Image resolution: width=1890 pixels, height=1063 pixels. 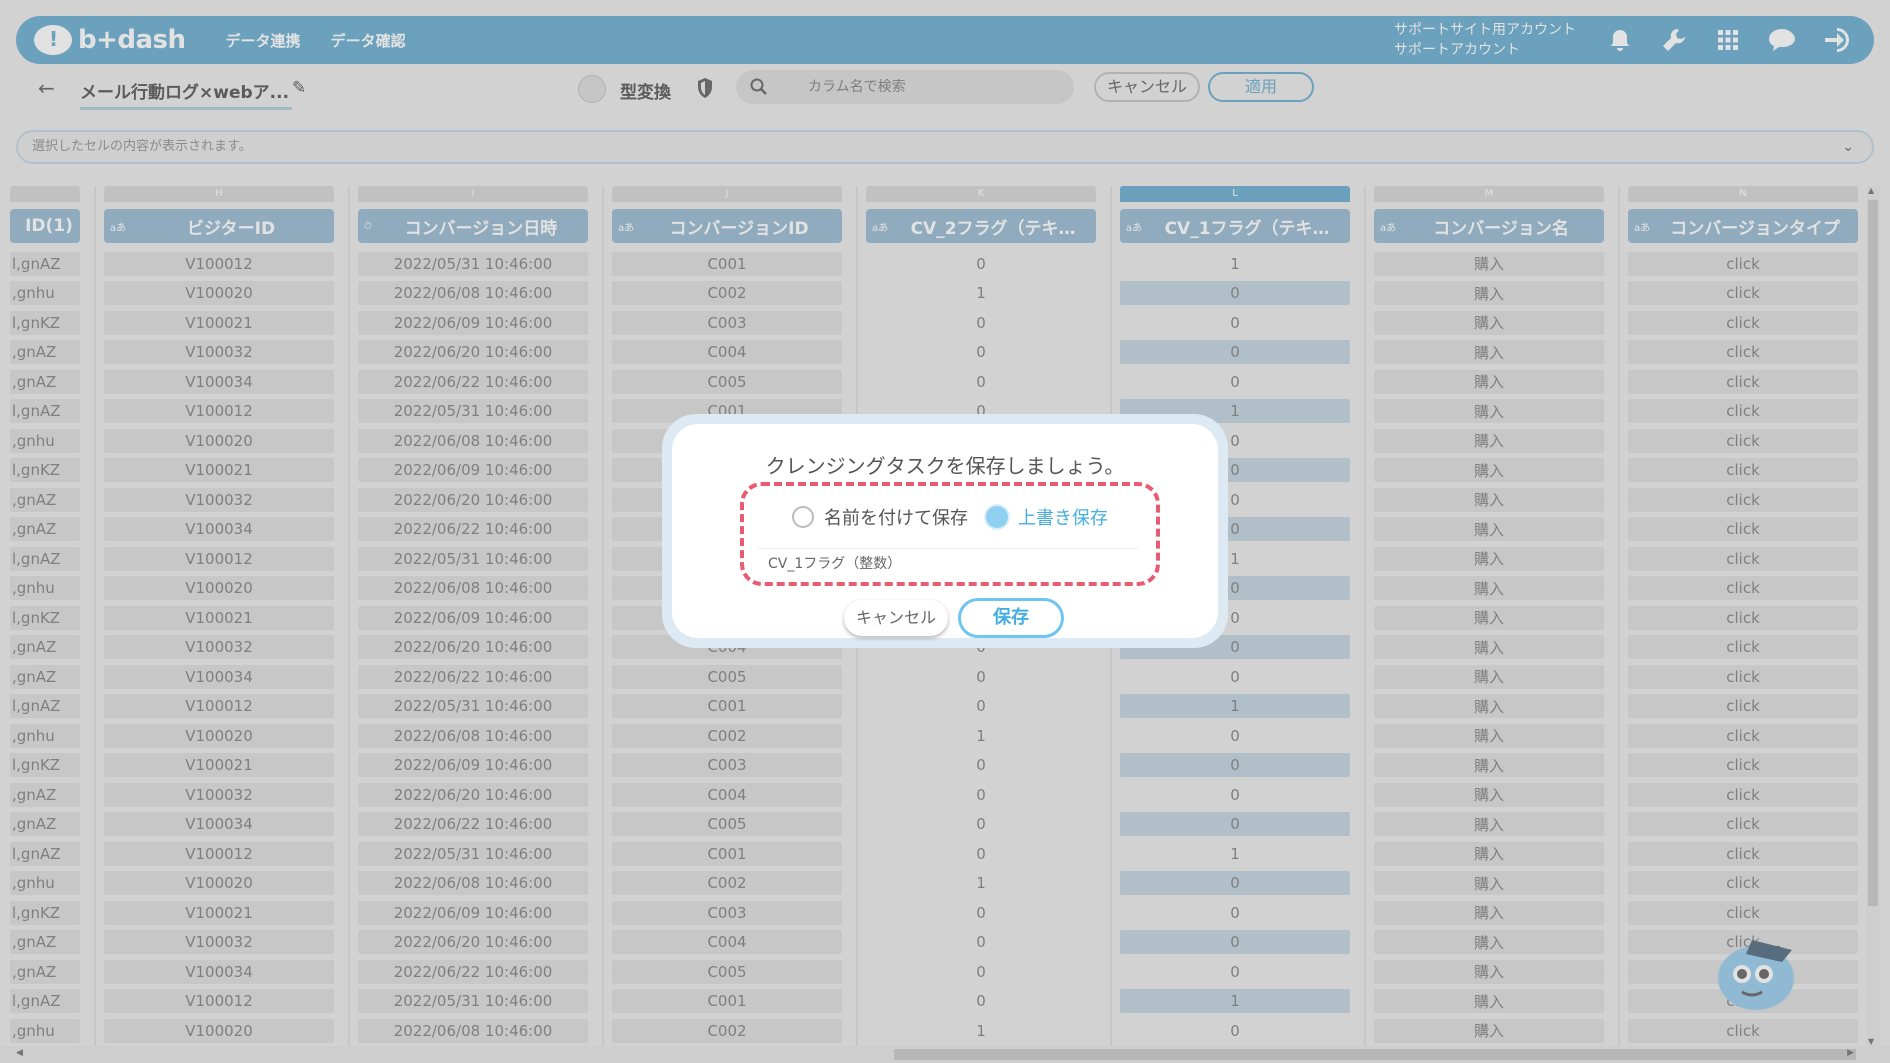 I want to click on overwrite-label: 上書き保存, so click(x=1063, y=517).